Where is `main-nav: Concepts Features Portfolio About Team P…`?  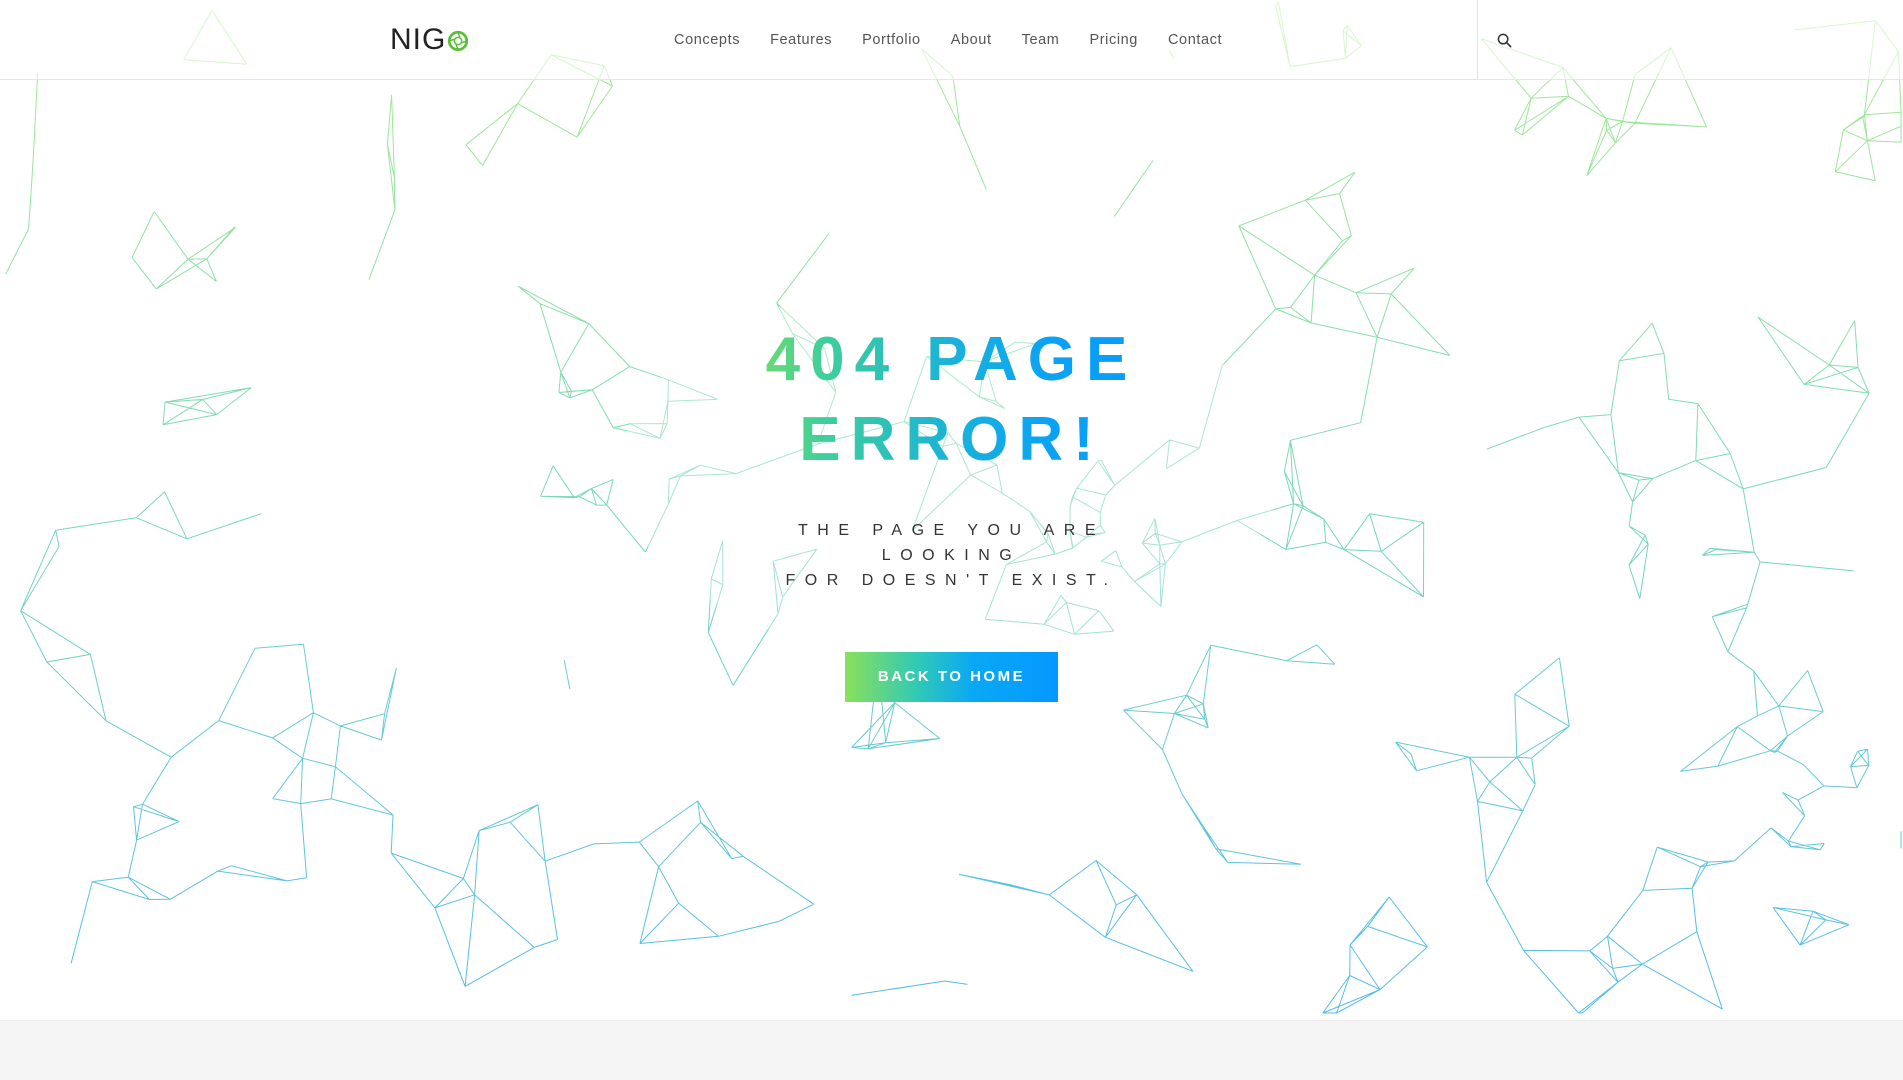
main-nav: Concepts Features Portfolio About Team P… is located at coordinates (947, 39).